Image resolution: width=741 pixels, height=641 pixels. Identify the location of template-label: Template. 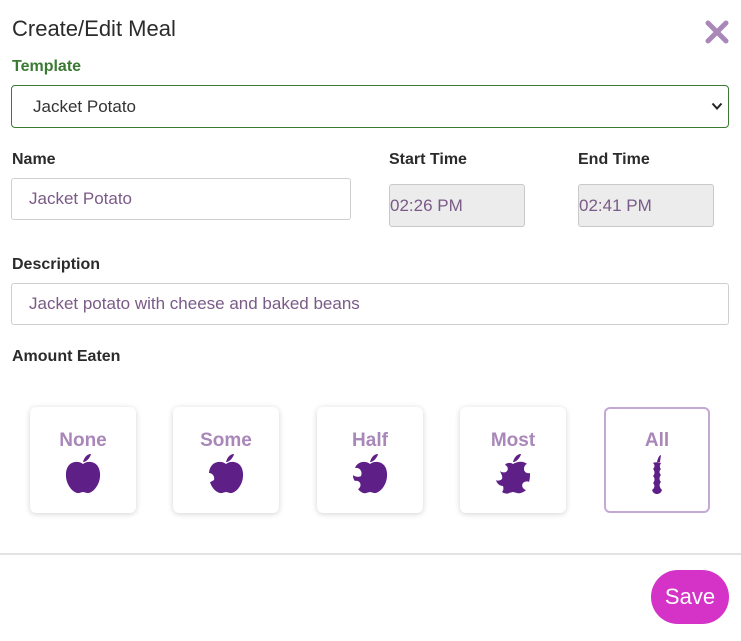
(47, 66).